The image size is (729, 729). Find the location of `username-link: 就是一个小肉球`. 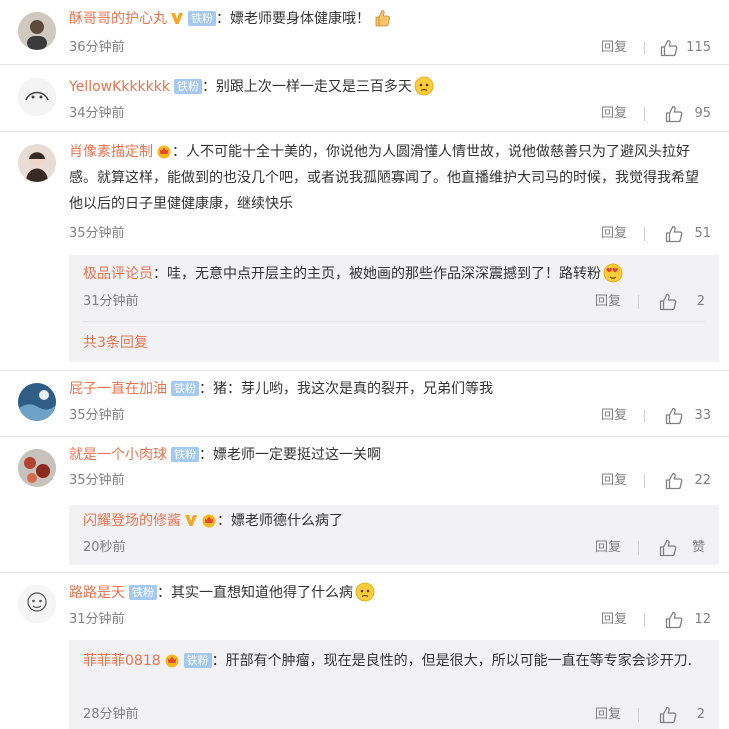

username-link: 就是一个小肉球 is located at coordinates (118, 455).